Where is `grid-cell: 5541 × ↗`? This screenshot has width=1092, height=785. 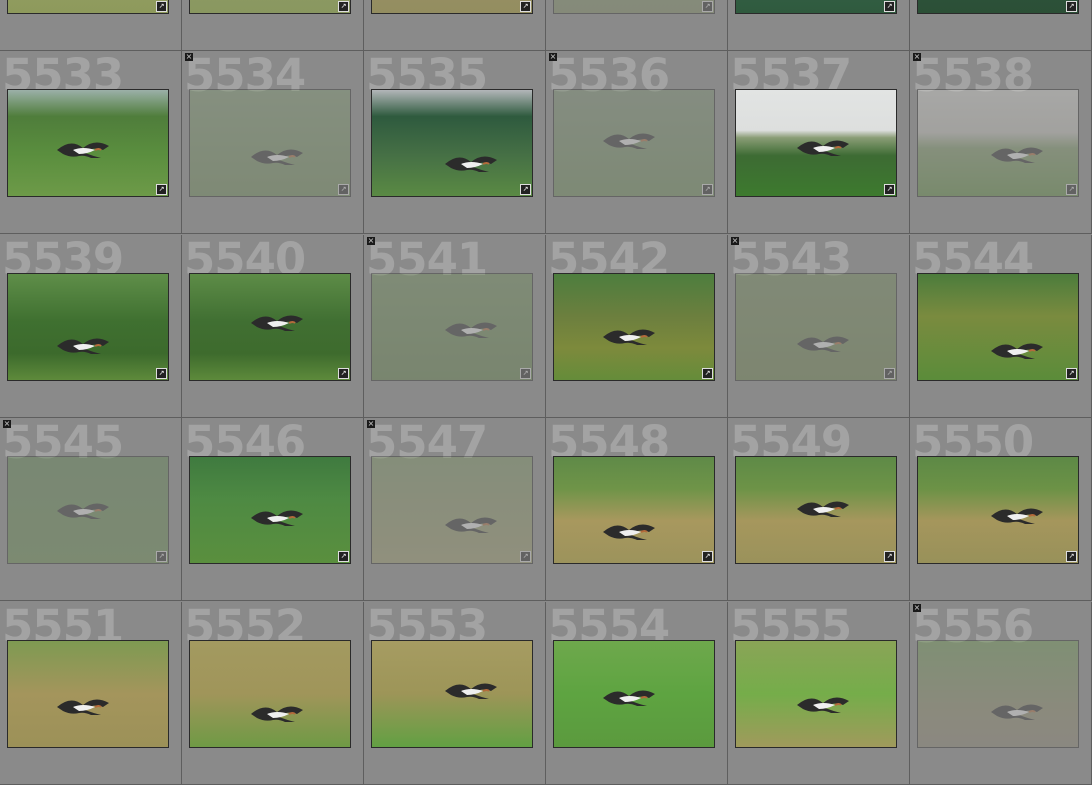 grid-cell: 5541 × ↗ is located at coordinates (455, 326).